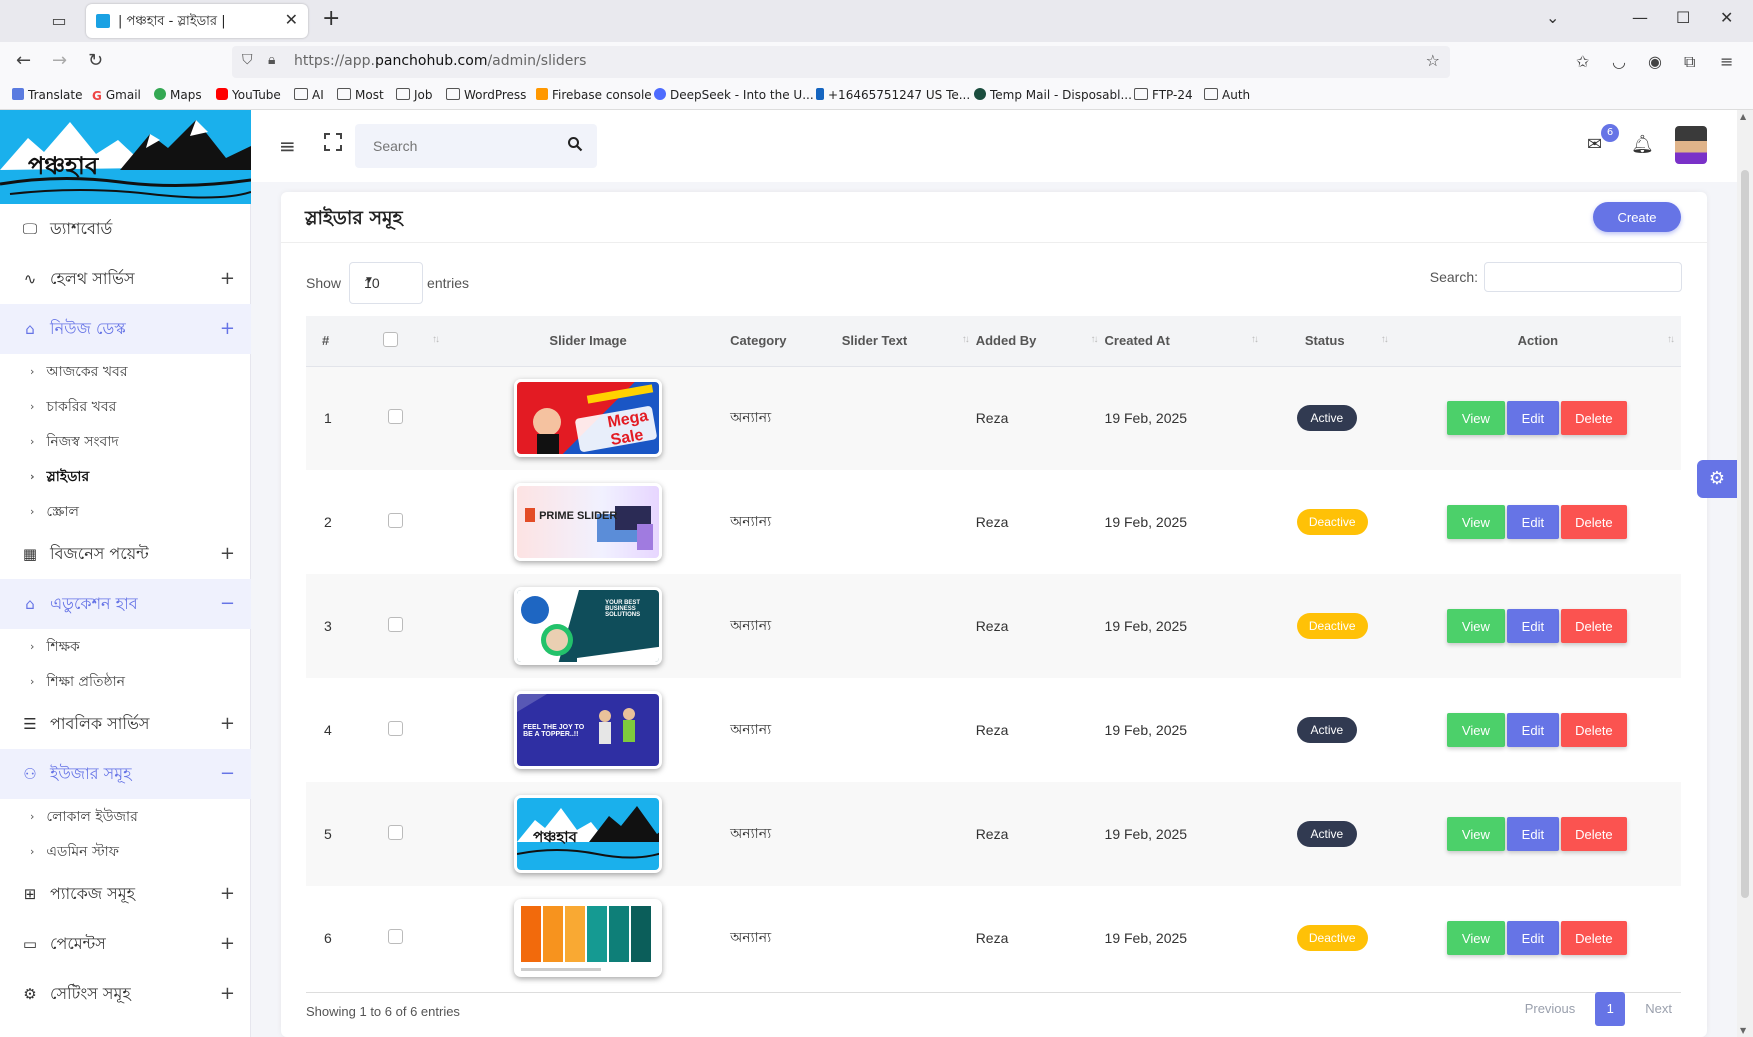 The height and width of the screenshot is (1037, 1753). I want to click on sidebar-subitem-own-news: › নিজস্ব সংবাদ, so click(125, 441).